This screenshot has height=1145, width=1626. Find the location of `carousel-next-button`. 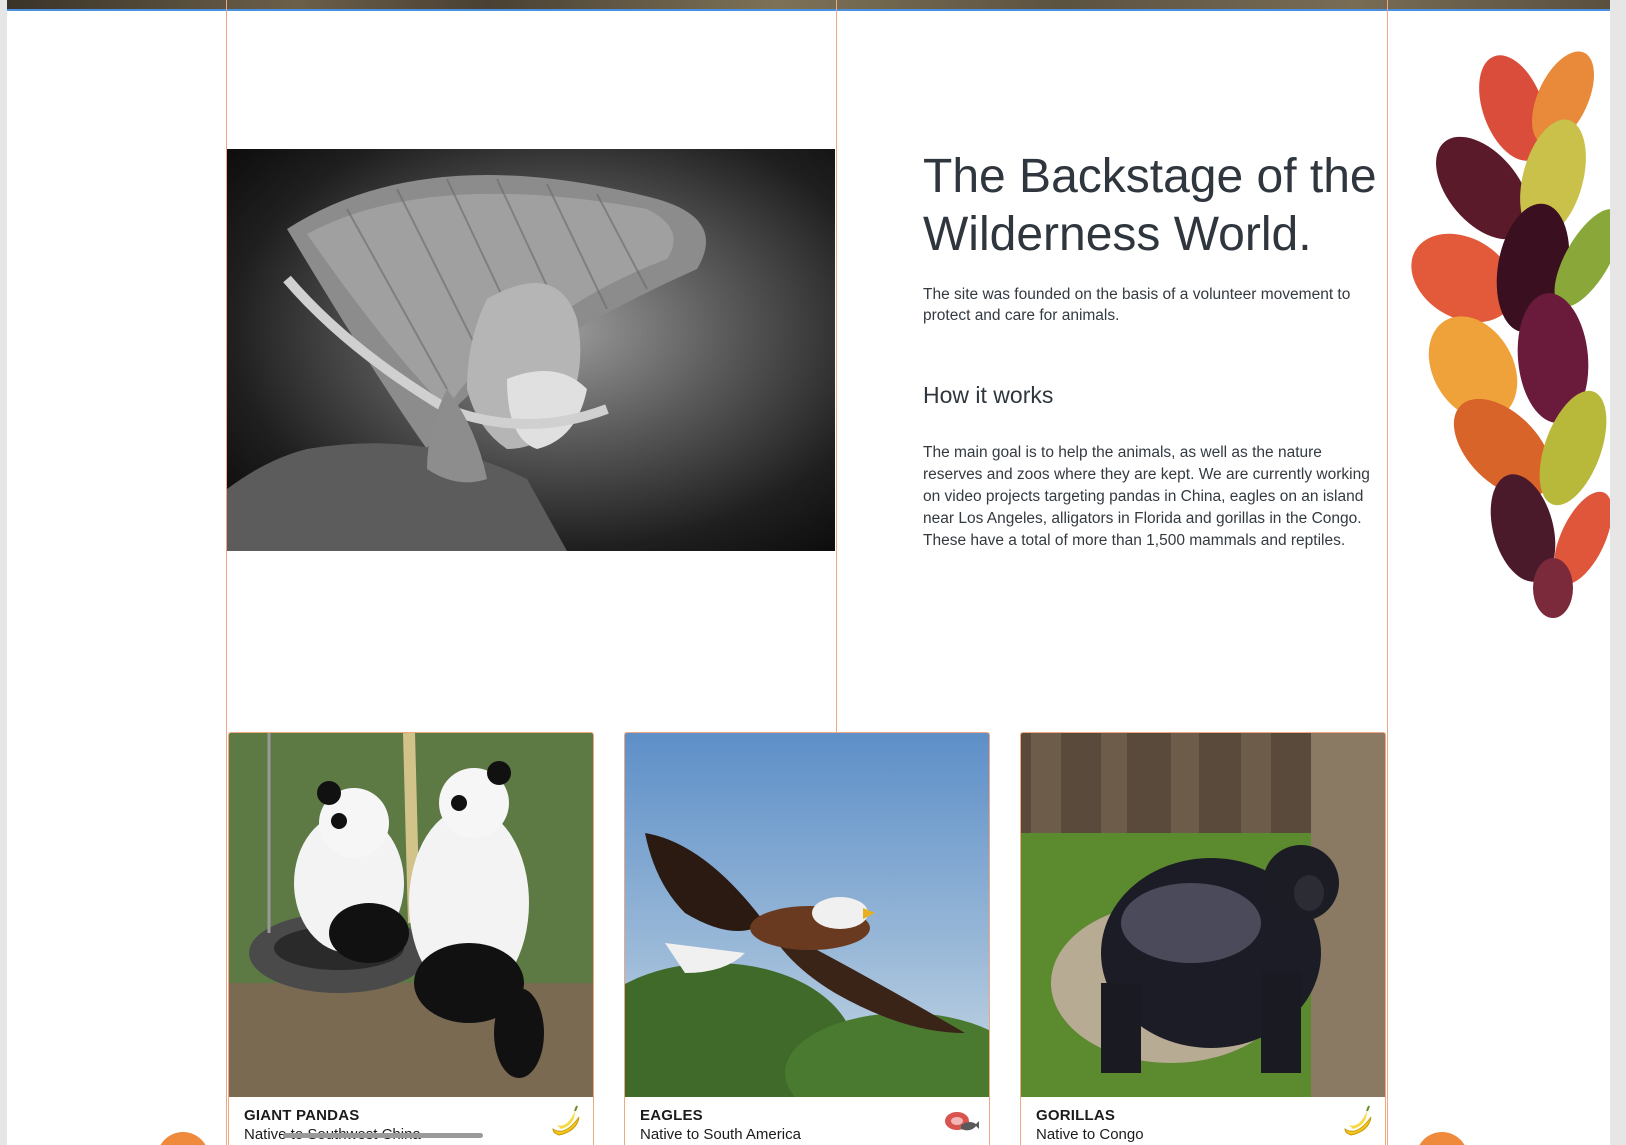

carousel-next-button is located at coordinates (1442, 1138).